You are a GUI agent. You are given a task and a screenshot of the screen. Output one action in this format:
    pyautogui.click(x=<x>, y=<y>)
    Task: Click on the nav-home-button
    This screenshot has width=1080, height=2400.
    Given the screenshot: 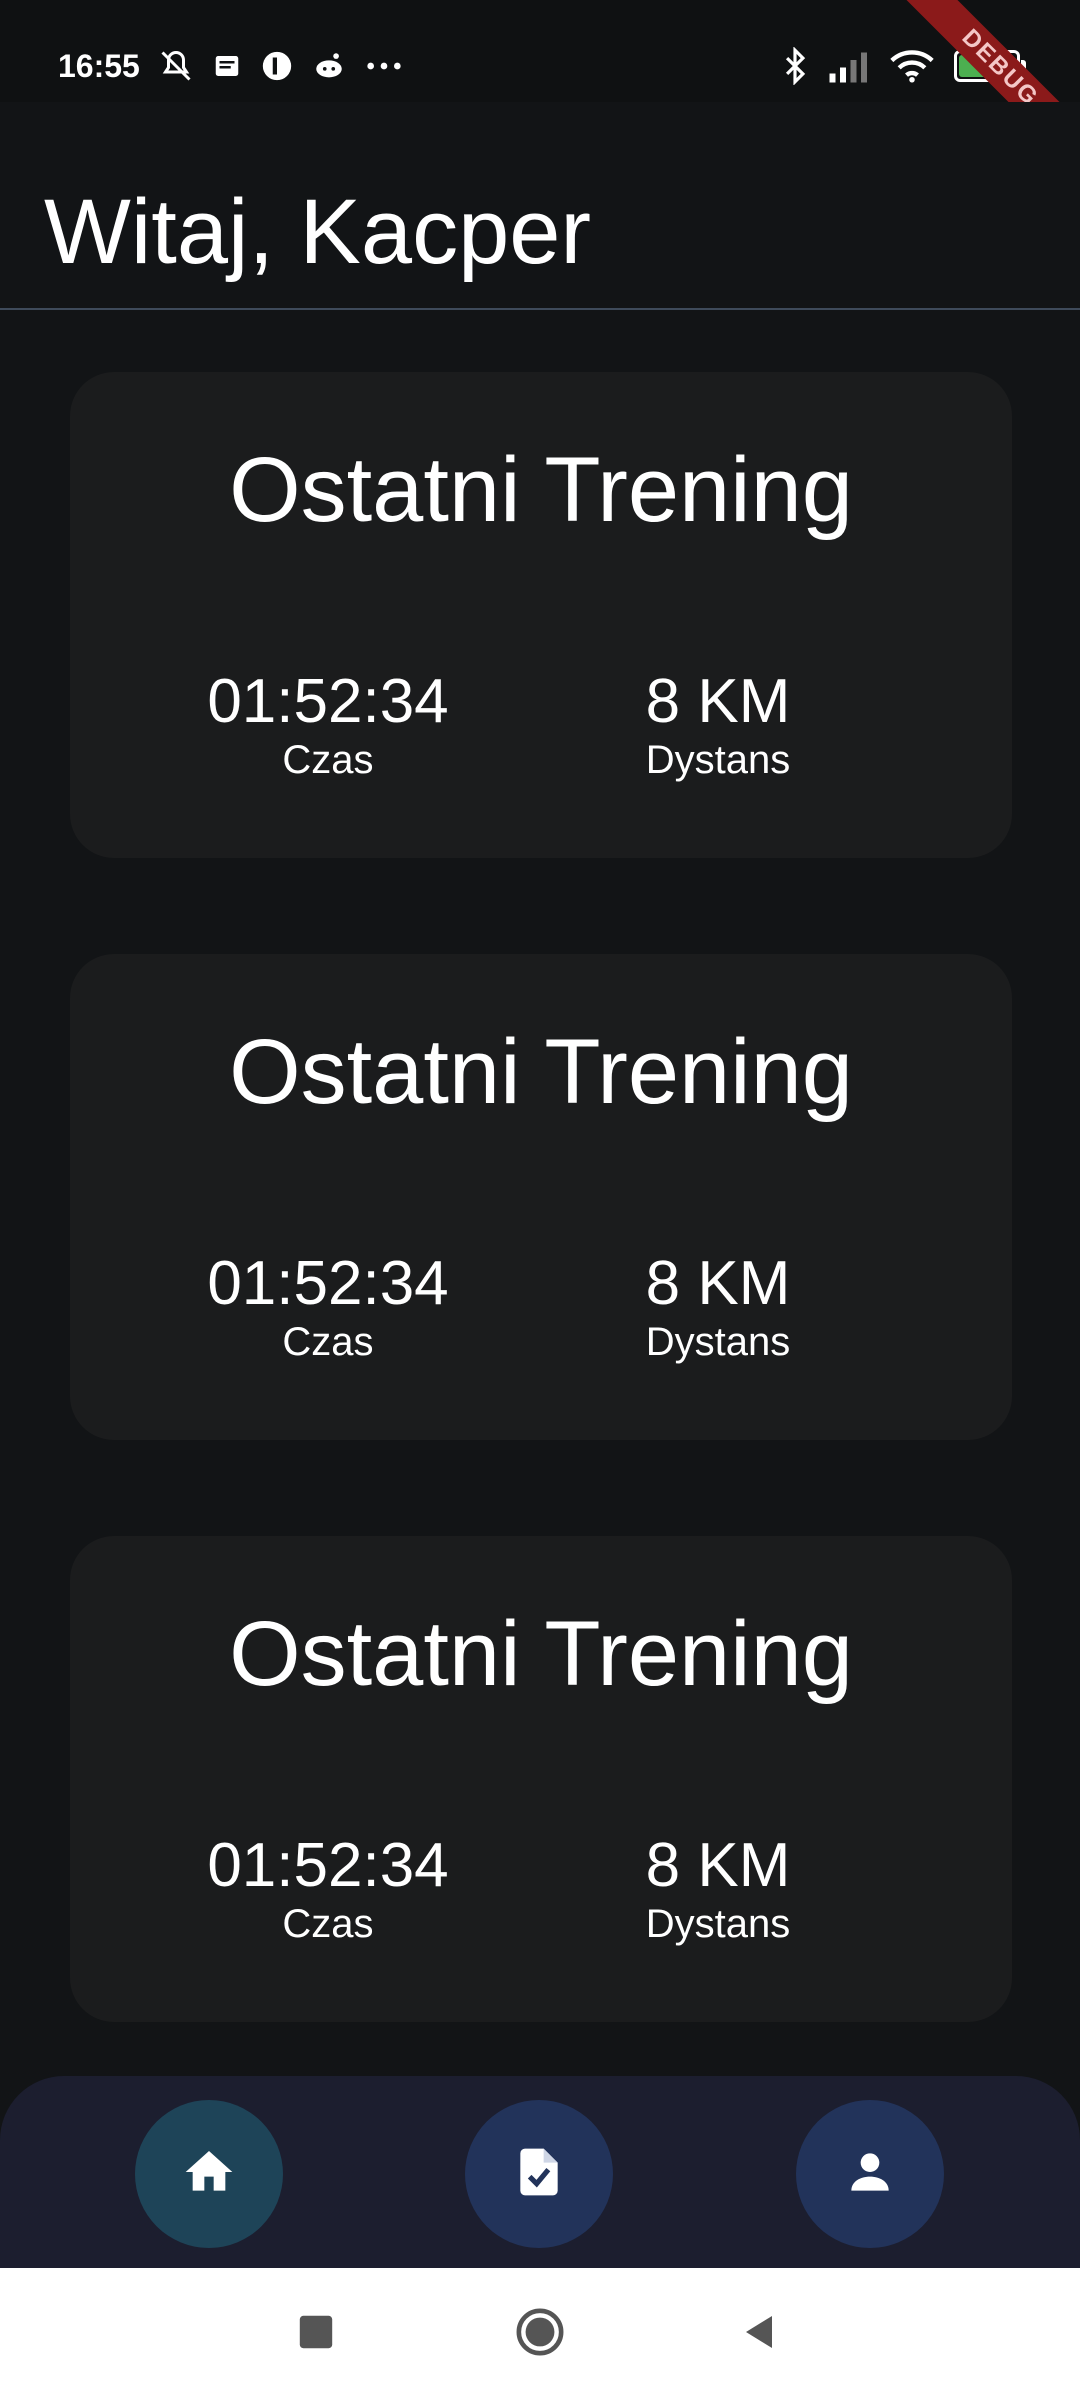 What is the action you would take?
    pyautogui.click(x=209, y=2174)
    